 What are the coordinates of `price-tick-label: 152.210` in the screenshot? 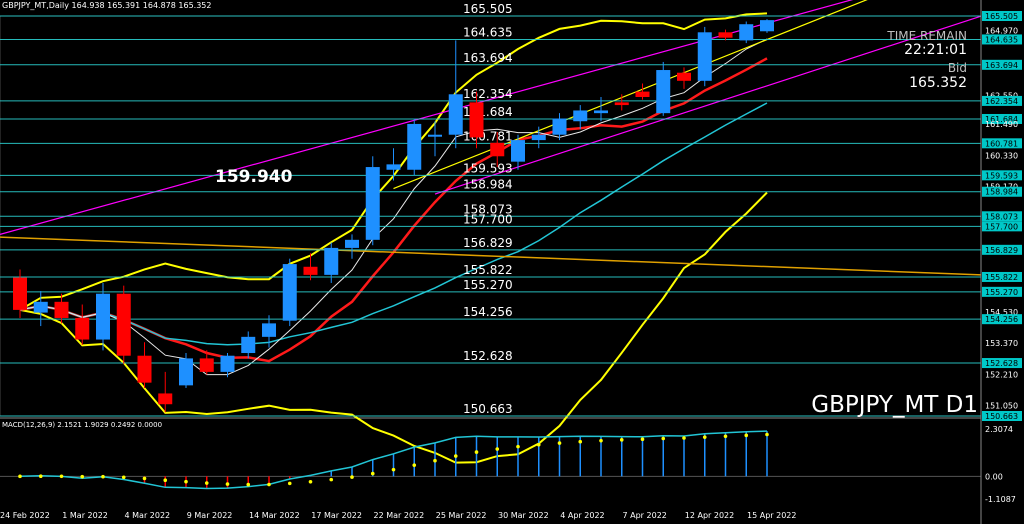 It's located at (1001, 374).